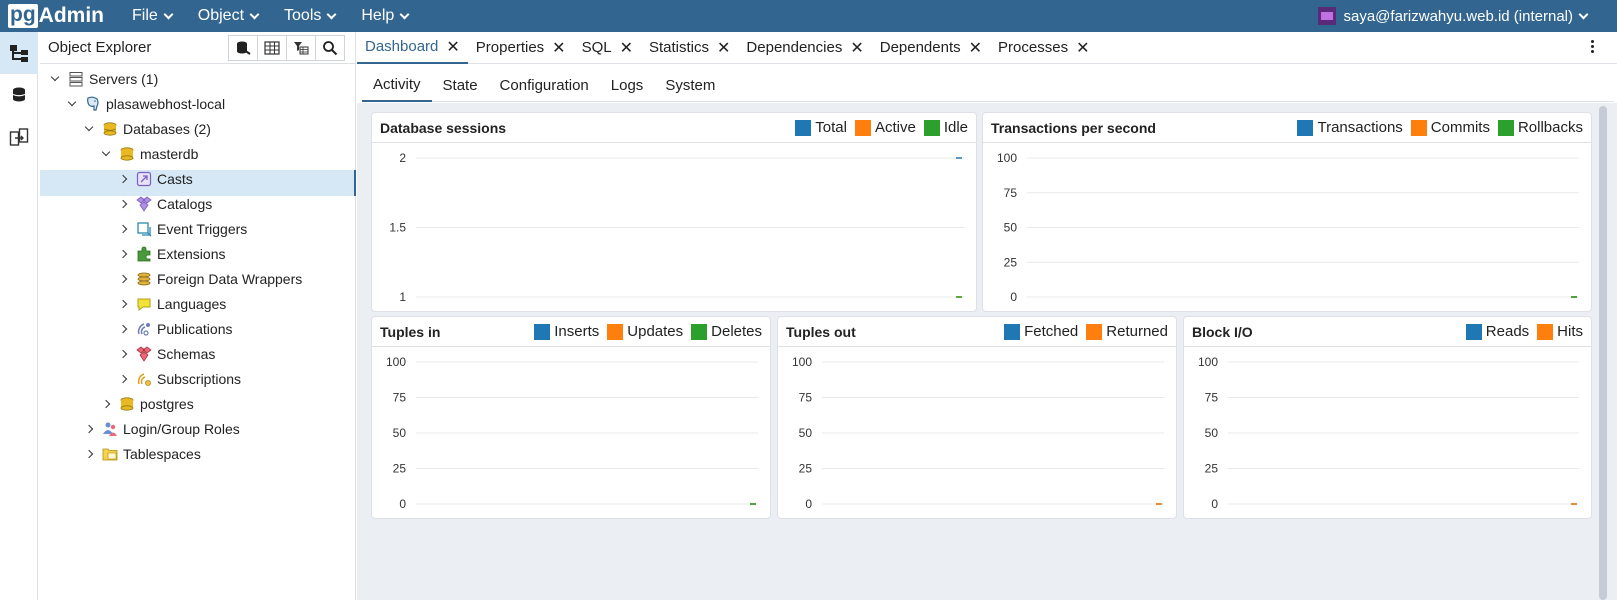 The height and width of the screenshot is (600, 1617). What do you see at coordinates (1560, 331) in the screenshot?
I see `legend-item-hits: Hits` at bounding box center [1560, 331].